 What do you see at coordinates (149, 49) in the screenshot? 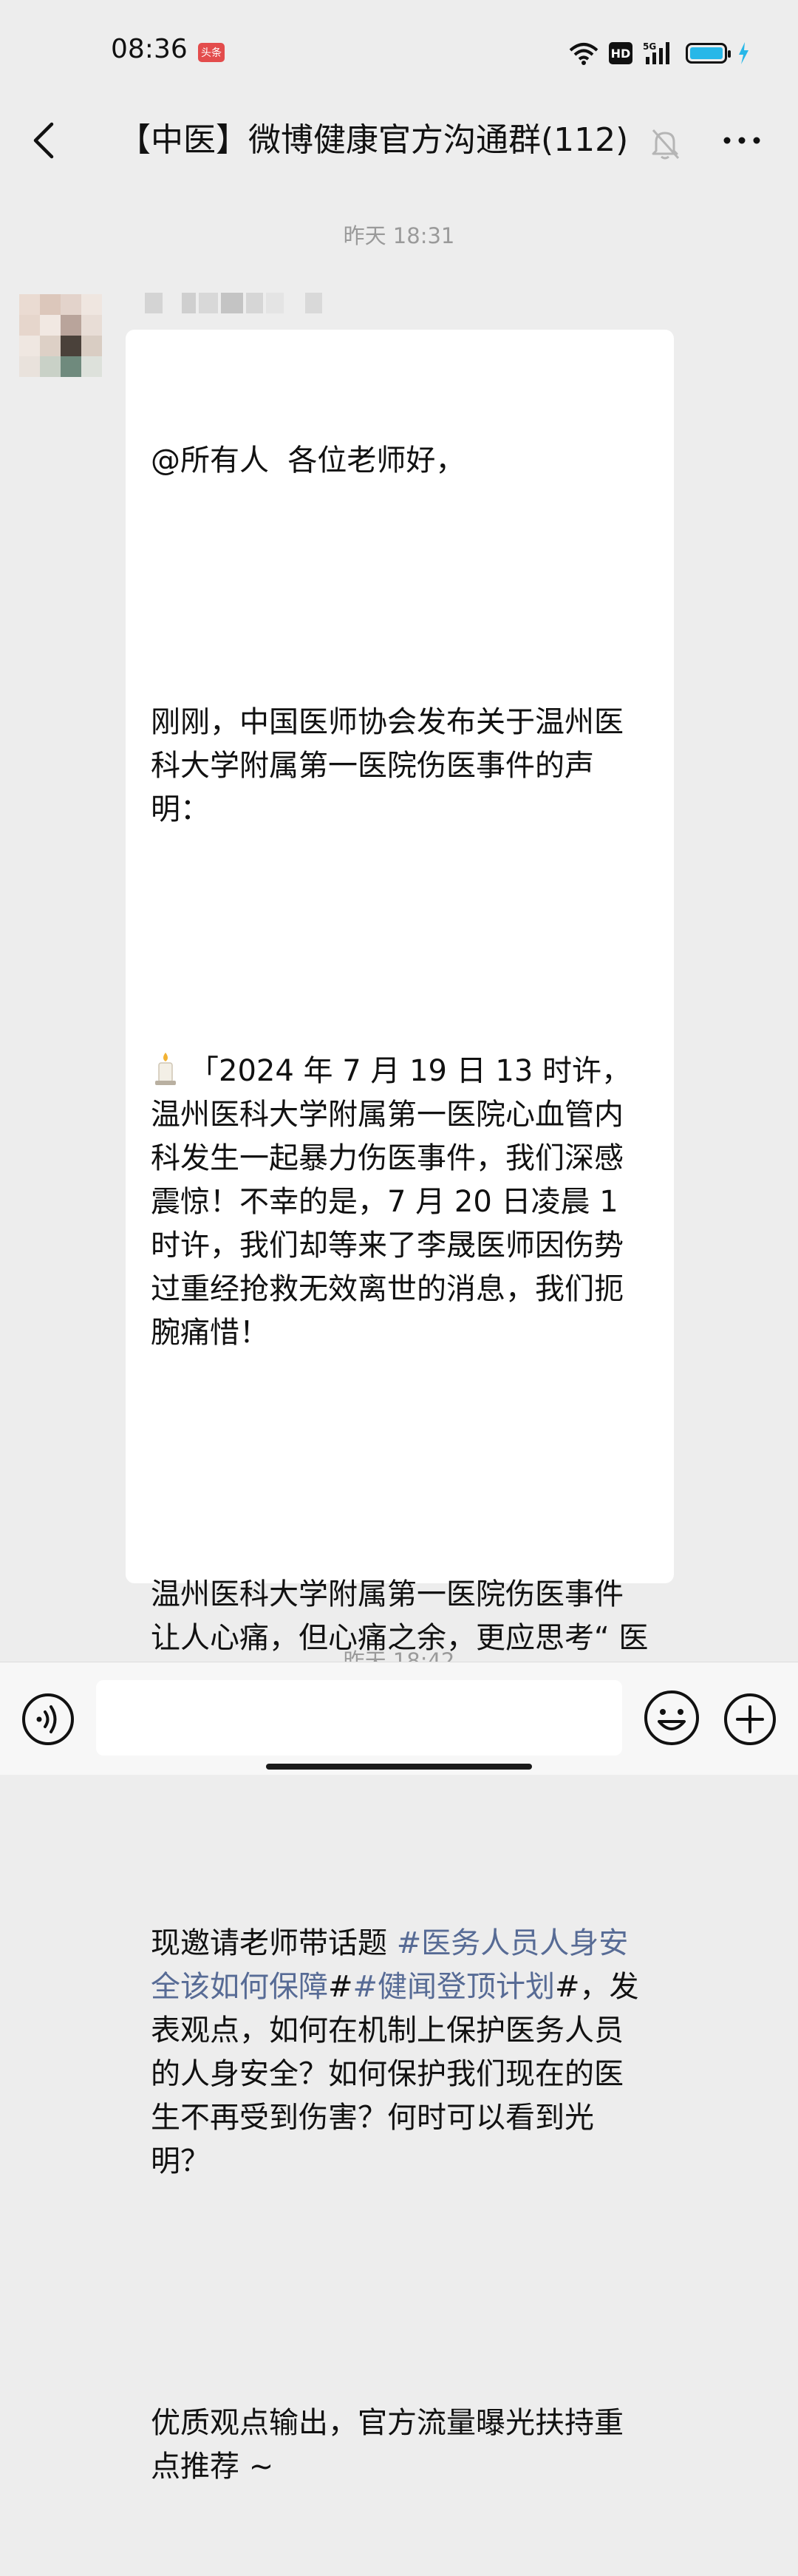
I see `status-time: 08:36` at bounding box center [149, 49].